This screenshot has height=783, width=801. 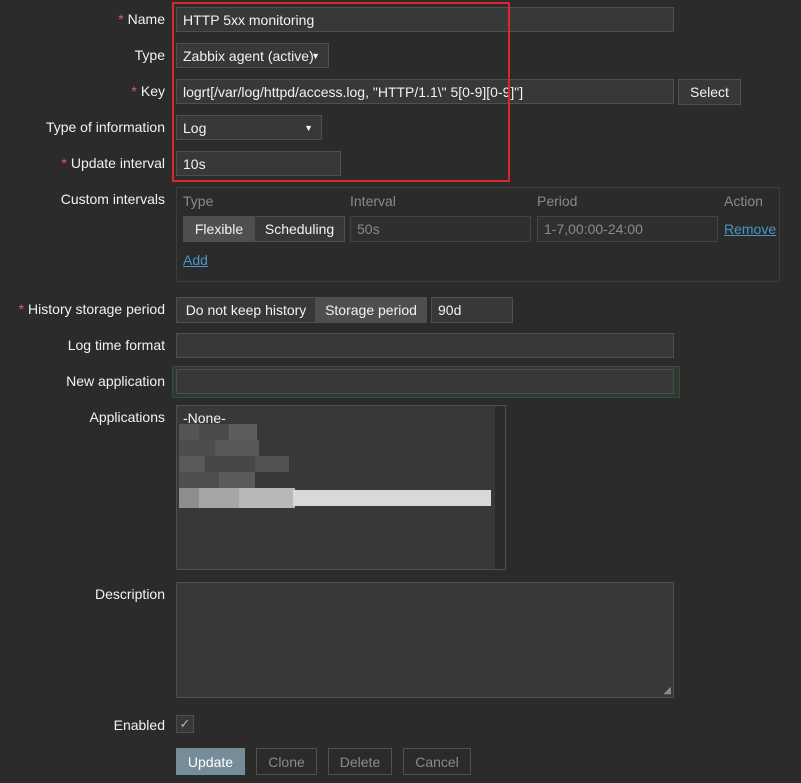 What do you see at coordinates (112, 199) in the screenshot?
I see `custom-intervals-label: Custom intervals` at bounding box center [112, 199].